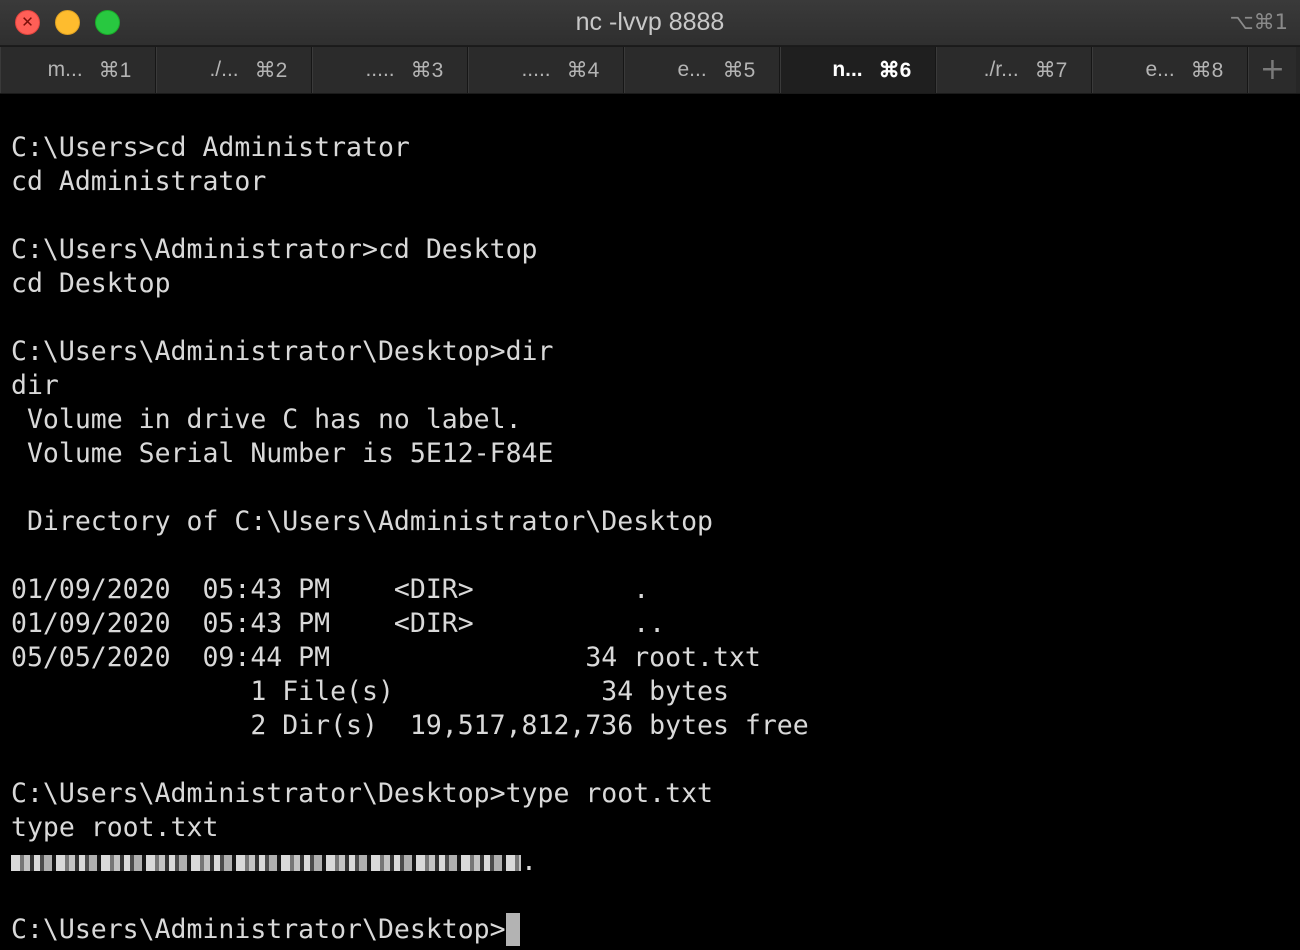 The image size is (1300, 950). What do you see at coordinates (427, 70) in the screenshot?
I see `tab-shortcut: ⌘3` at bounding box center [427, 70].